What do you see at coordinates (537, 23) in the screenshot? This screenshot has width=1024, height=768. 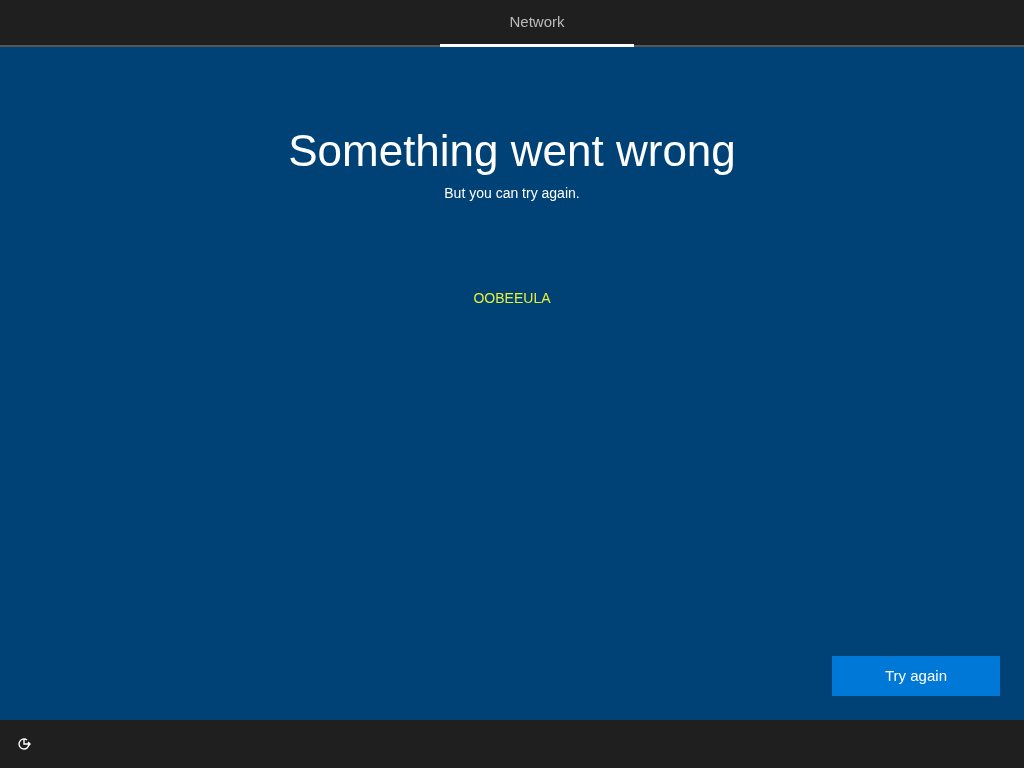 I see `tab: Network` at bounding box center [537, 23].